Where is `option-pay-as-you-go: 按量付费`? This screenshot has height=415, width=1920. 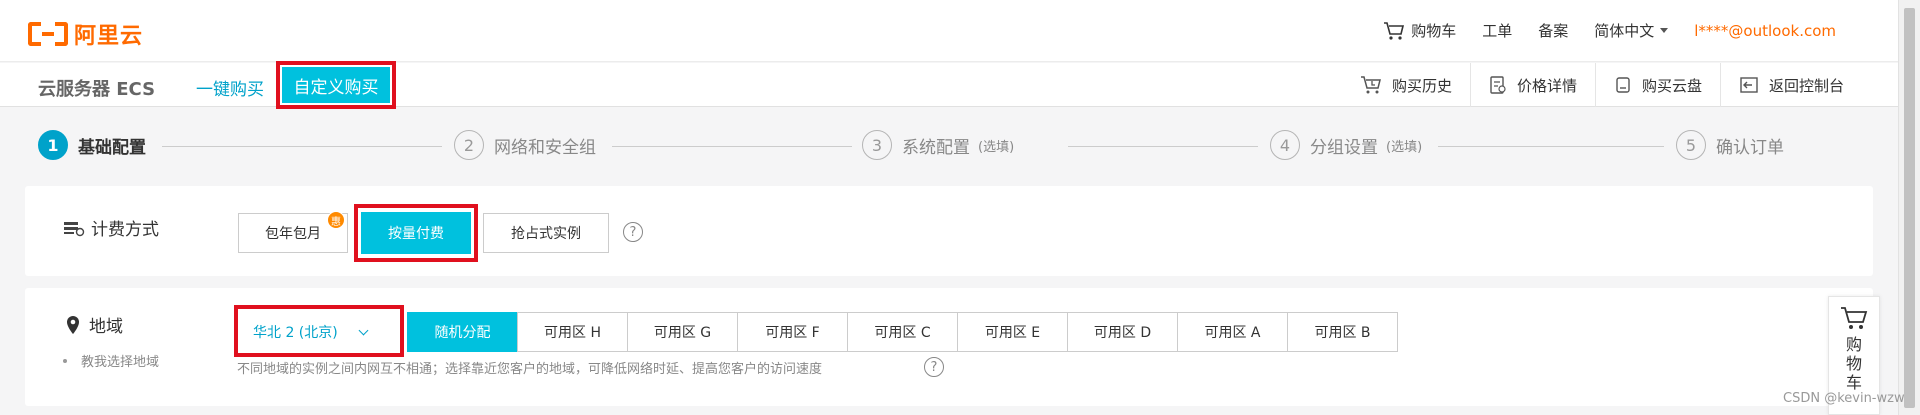
option-pay-as-you-go: 按量付费 is located at coordinates (416, 233).